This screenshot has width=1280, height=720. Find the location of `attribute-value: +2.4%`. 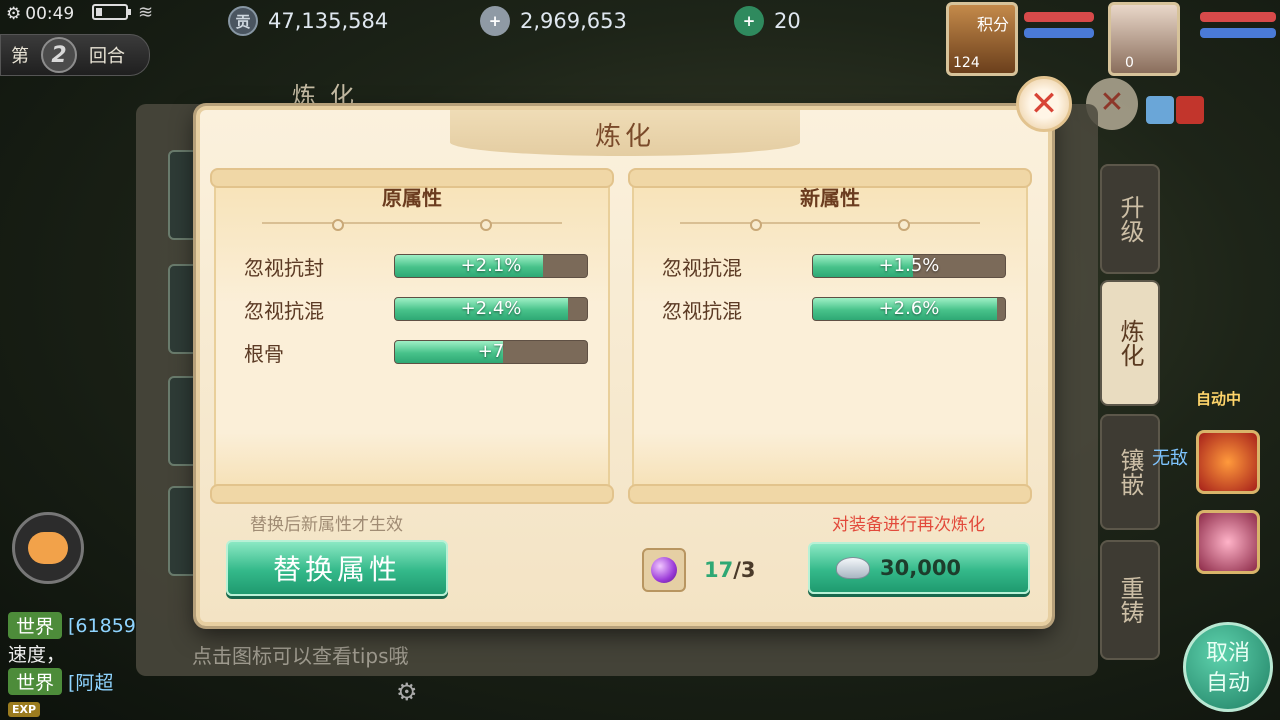

attribute-value: +2.4% is located at coordinates (491, 308).